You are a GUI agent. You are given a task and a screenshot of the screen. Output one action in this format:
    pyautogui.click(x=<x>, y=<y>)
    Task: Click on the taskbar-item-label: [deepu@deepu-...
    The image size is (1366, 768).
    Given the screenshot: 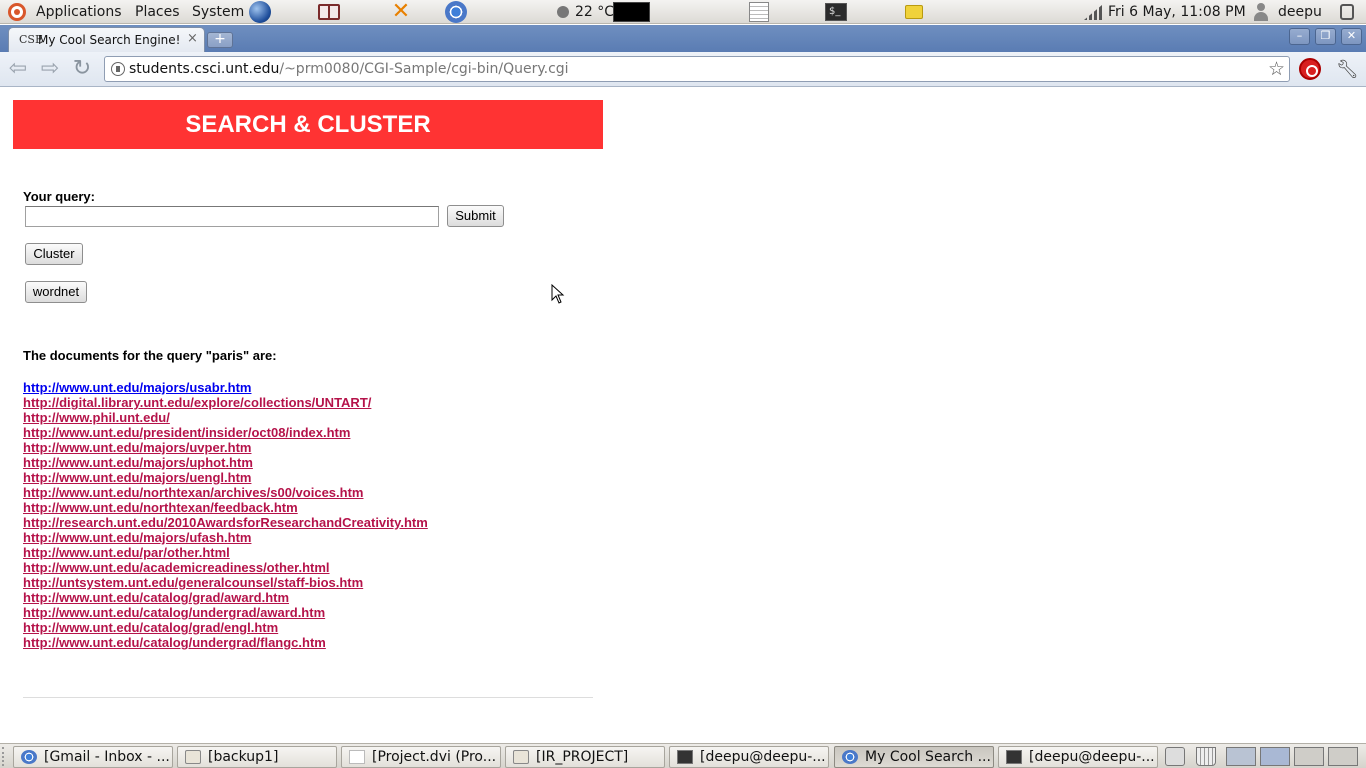 What is the action you would take?
    pyautogui.click(x=1092, y=757)
    